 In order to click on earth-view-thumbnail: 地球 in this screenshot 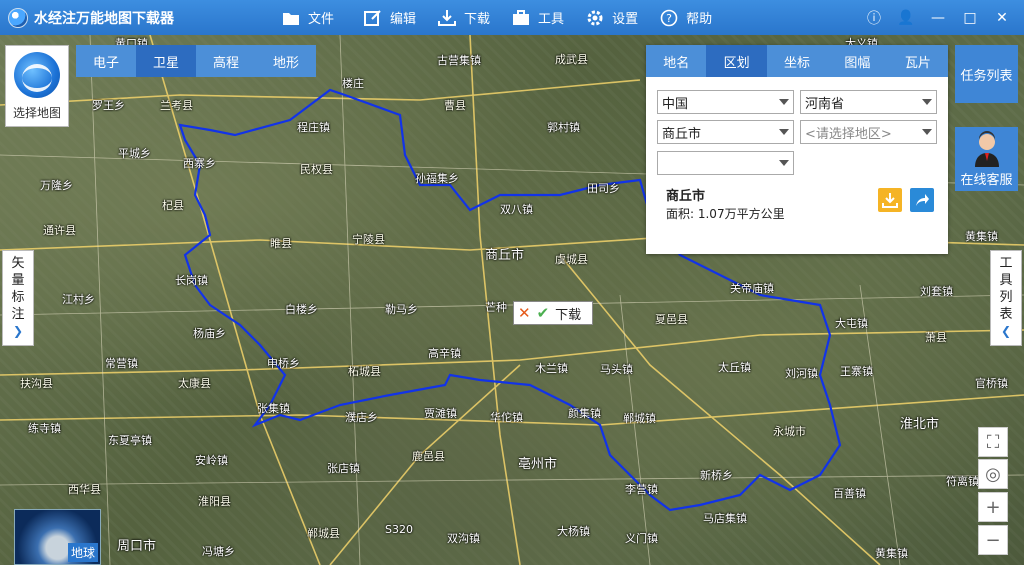, I will do `click(57, 537)`.